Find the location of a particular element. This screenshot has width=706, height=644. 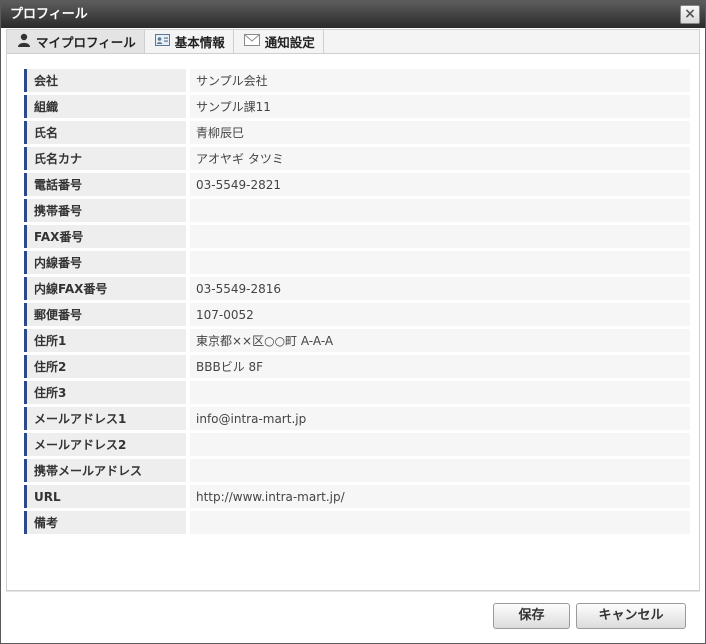

field-value: BBBビル 8F is located at coordinates (440, 366).